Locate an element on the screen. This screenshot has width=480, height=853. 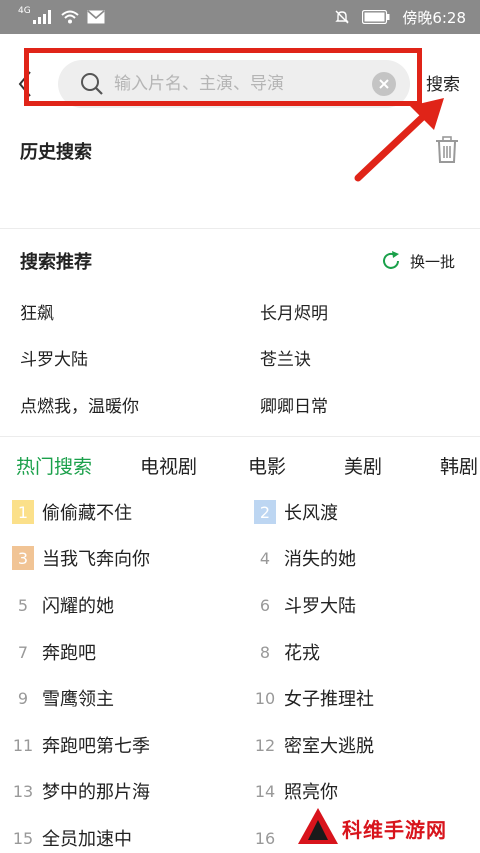
hot-item-title: 全员加速中 is located at coordinates (87, 839).